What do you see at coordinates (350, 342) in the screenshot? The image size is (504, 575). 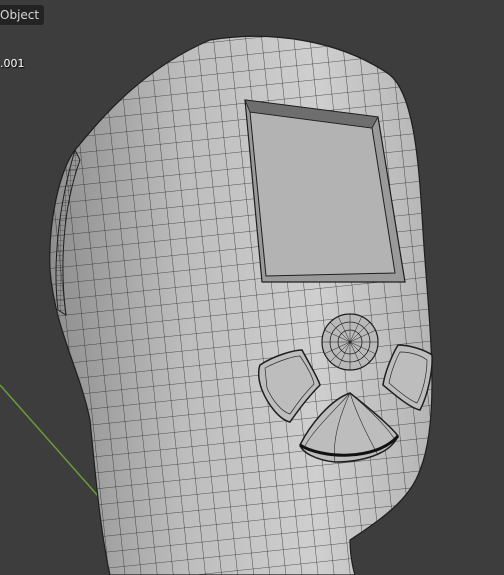 I see `center-round-button` at bounding box center [350, 342].